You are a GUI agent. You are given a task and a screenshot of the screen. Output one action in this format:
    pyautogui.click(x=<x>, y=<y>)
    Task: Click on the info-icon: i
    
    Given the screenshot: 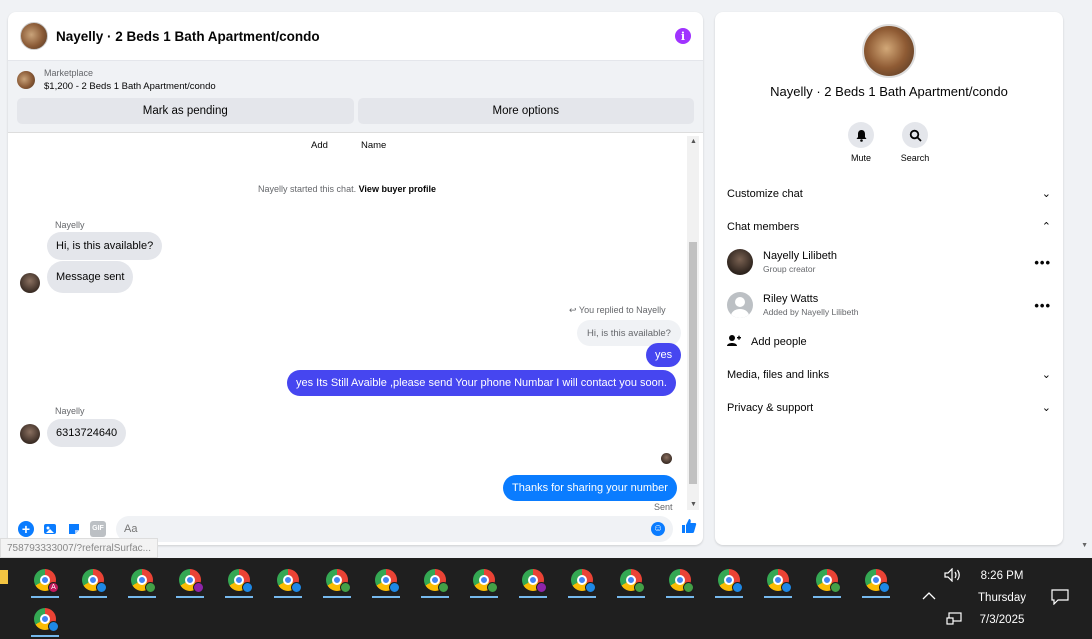 What is the action you would take?
    pyautogui.click(x=683, y=36)
    